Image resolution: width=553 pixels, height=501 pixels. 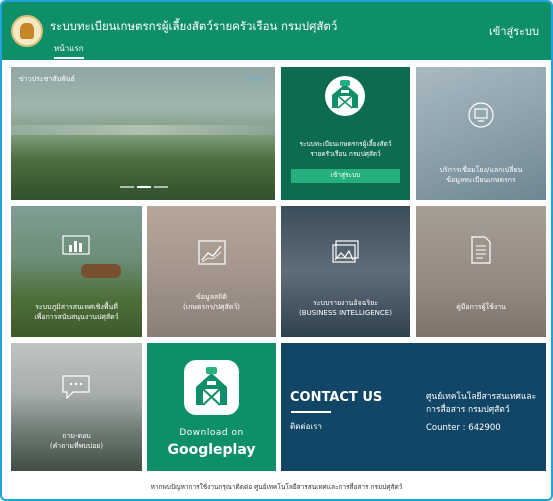 What do you see at coordinates (481, 170) in the screenshot?
I see `data-exchange-label-line1: บริการเชื่อมโยง/แลกเปลี่ยน` at bounding box center [481, 170].